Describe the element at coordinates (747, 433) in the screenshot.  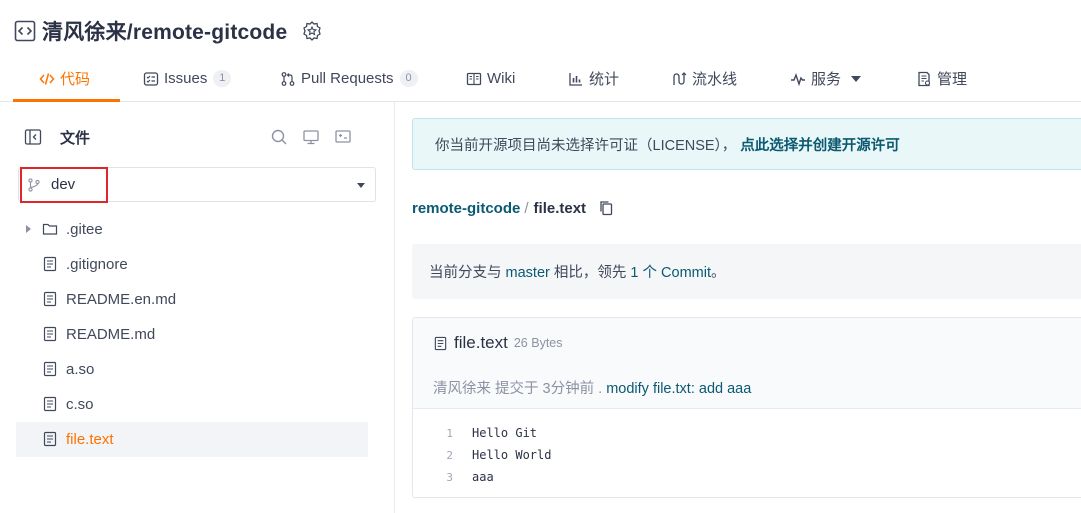
I see `code-line: 1 Hello Git` at that location.